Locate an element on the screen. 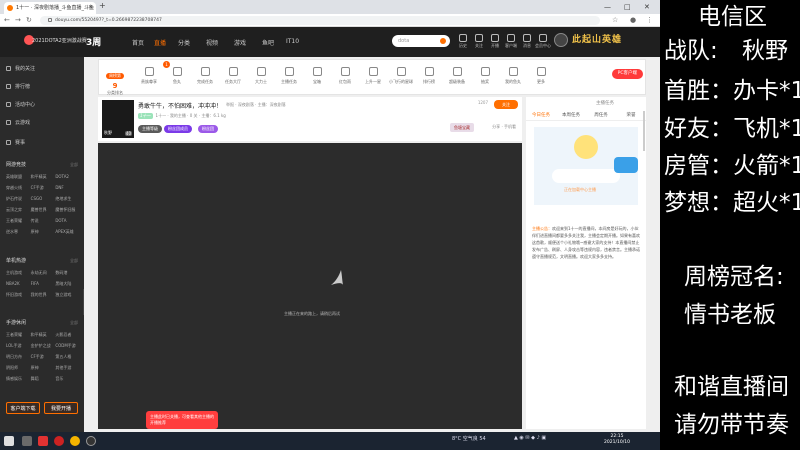  profile-icon: ● is located at coordinates (633, 20).